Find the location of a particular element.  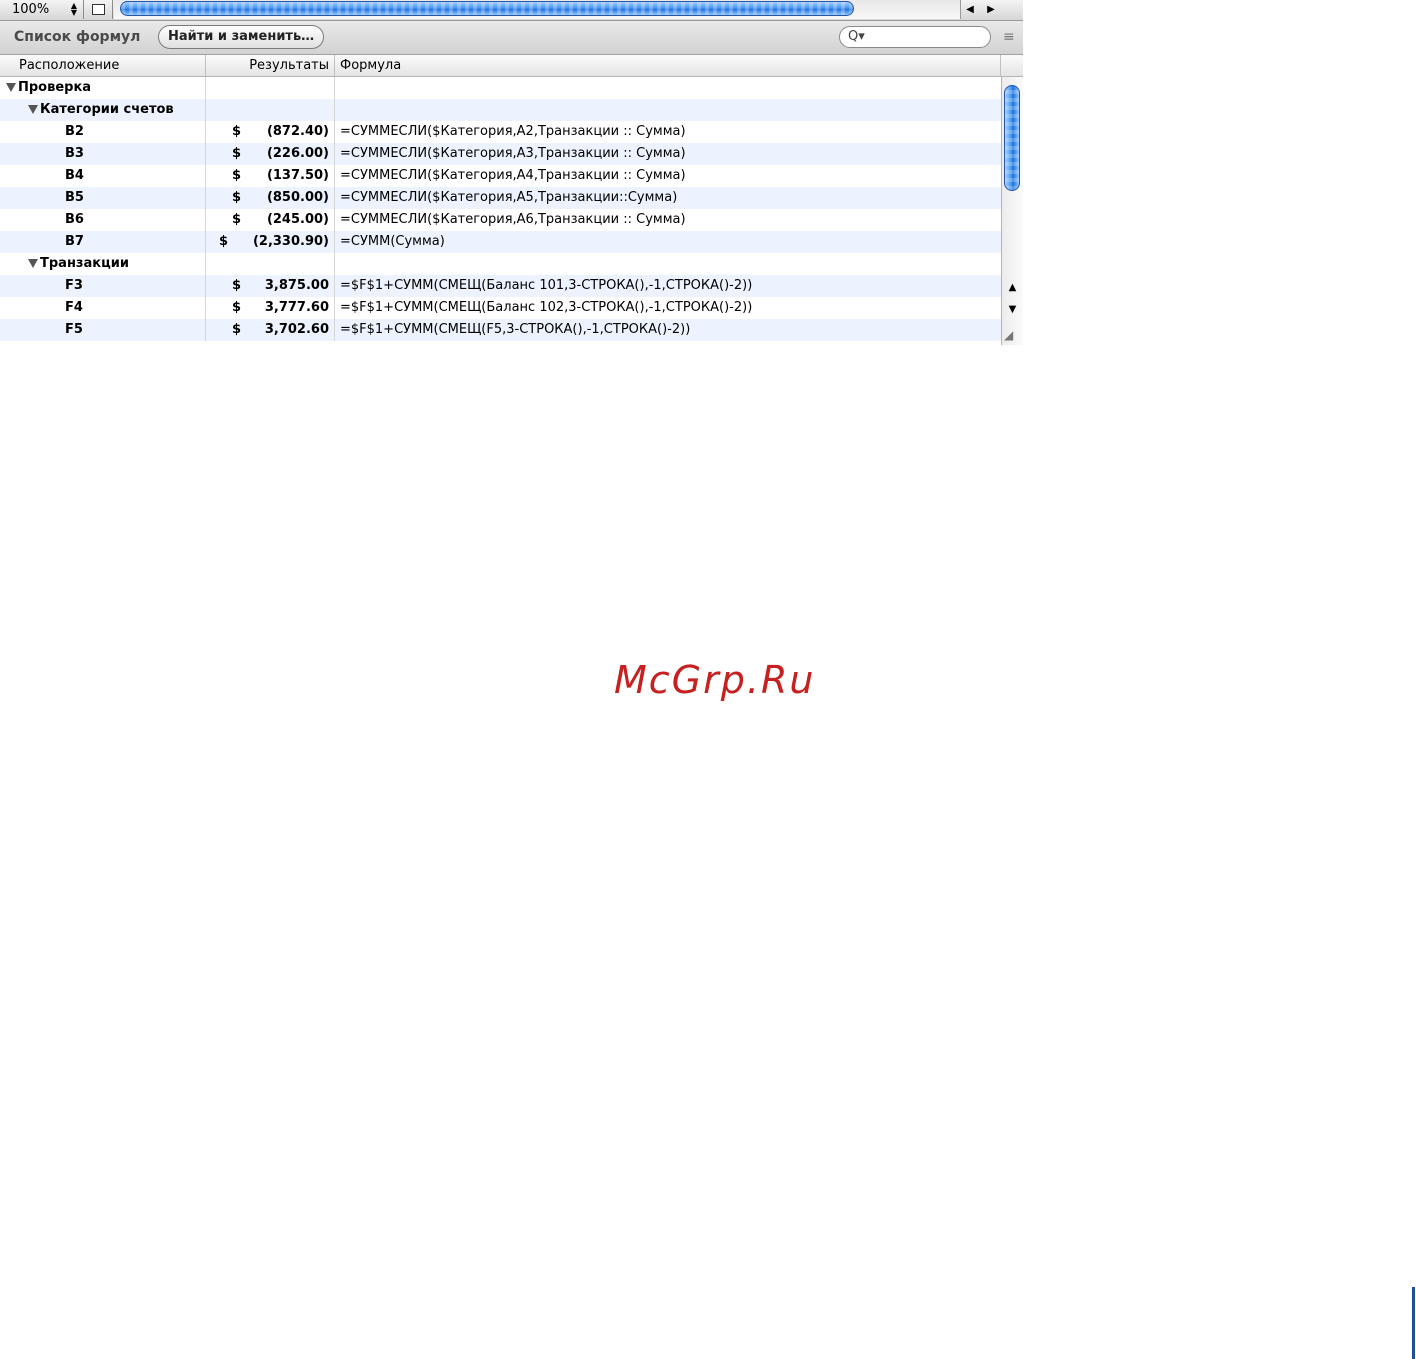

result-value: 3,777.60 is located at coordinates (296, 307).